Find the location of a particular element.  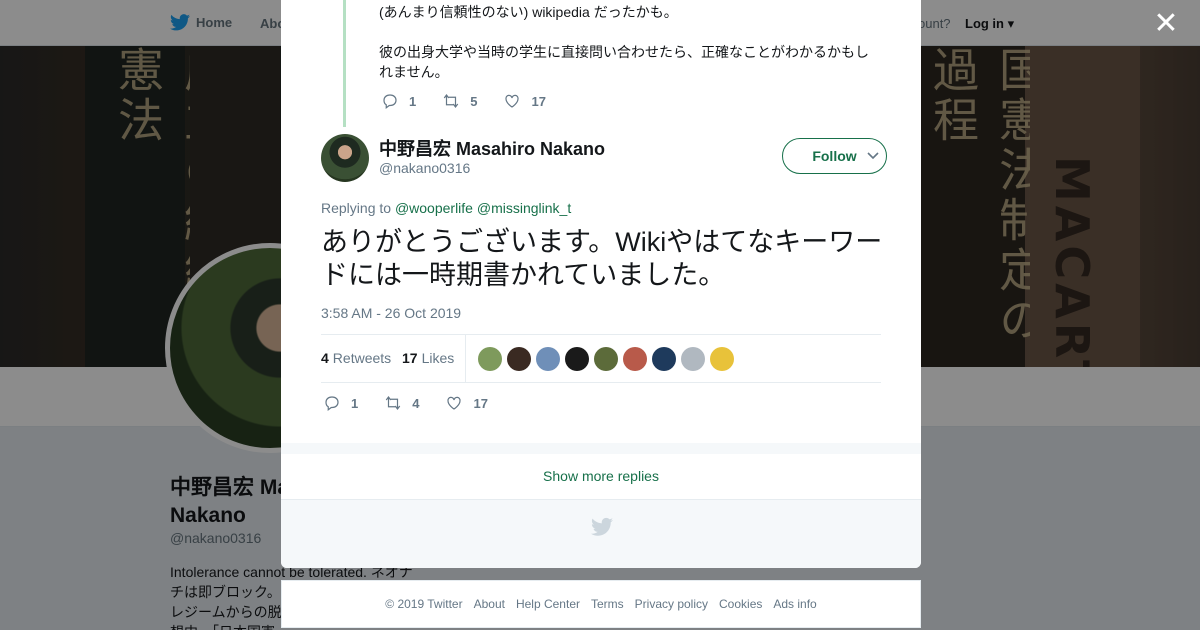

replying-to: Replying to @wooperlife @missinglink_t is located at coordinates (446, 208).